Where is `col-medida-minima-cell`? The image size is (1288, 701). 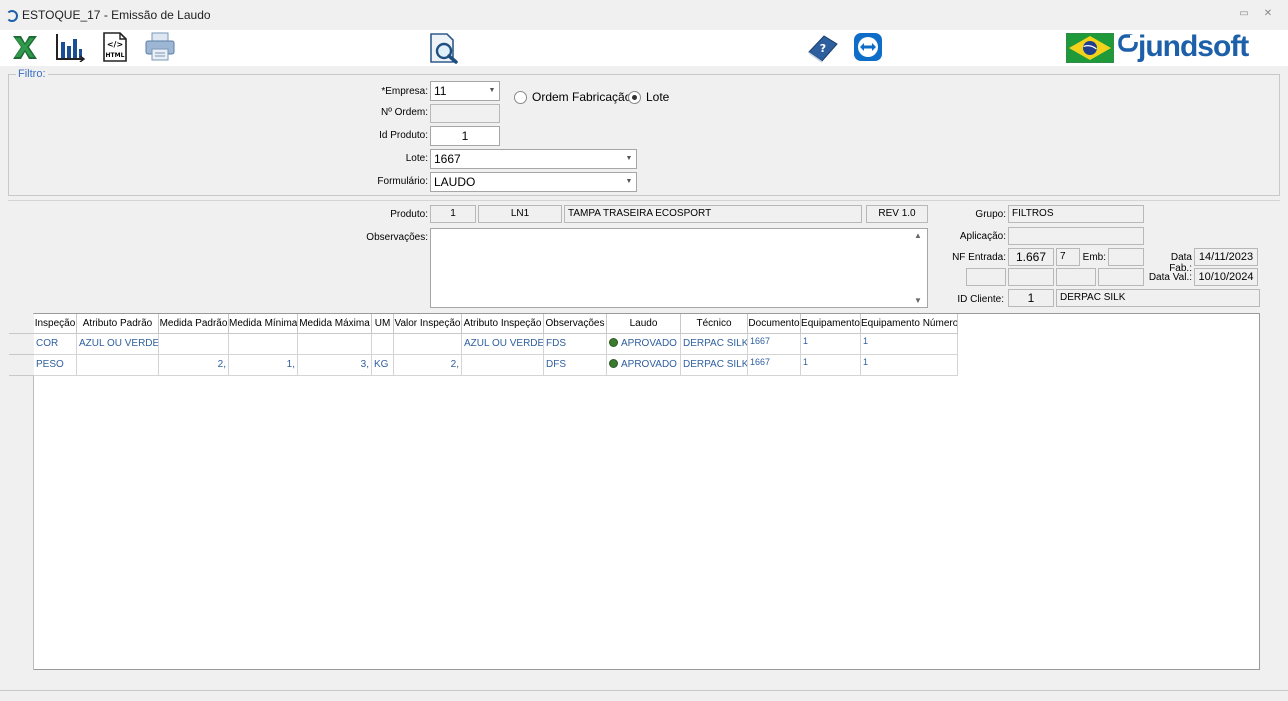 col-medida-minima-cell is located at coordinates (263, 344).